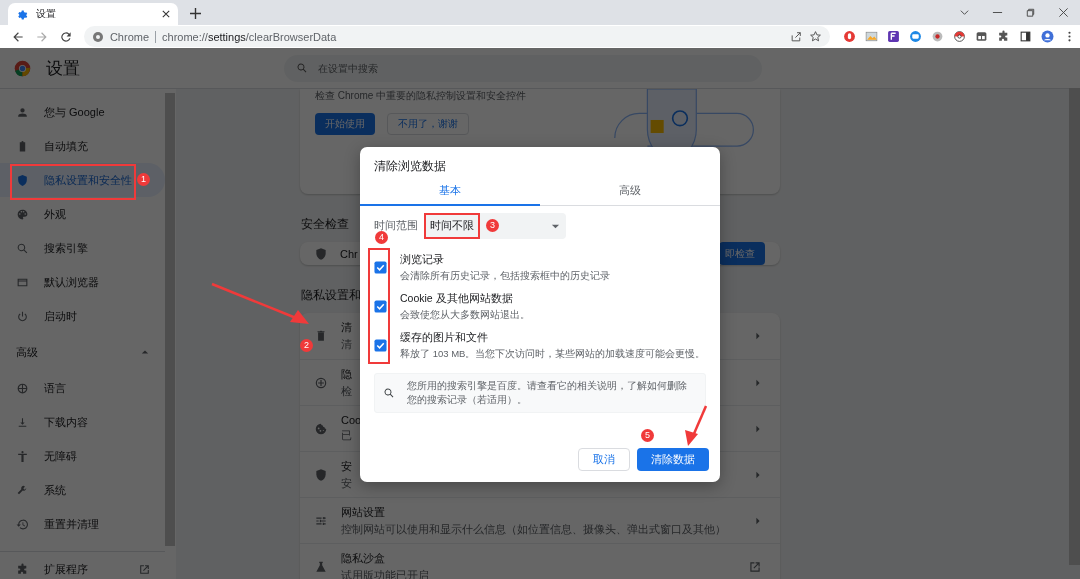 The image size is (1080, 579). Describe the element at coordinates (346, 483) in the screenshot. I see `row-subtitle: 安` at that location.